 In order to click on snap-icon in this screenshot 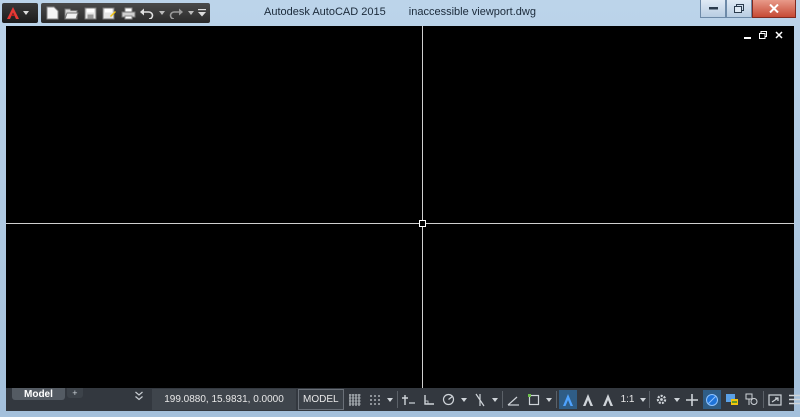, I will do `click(375, 399)`.